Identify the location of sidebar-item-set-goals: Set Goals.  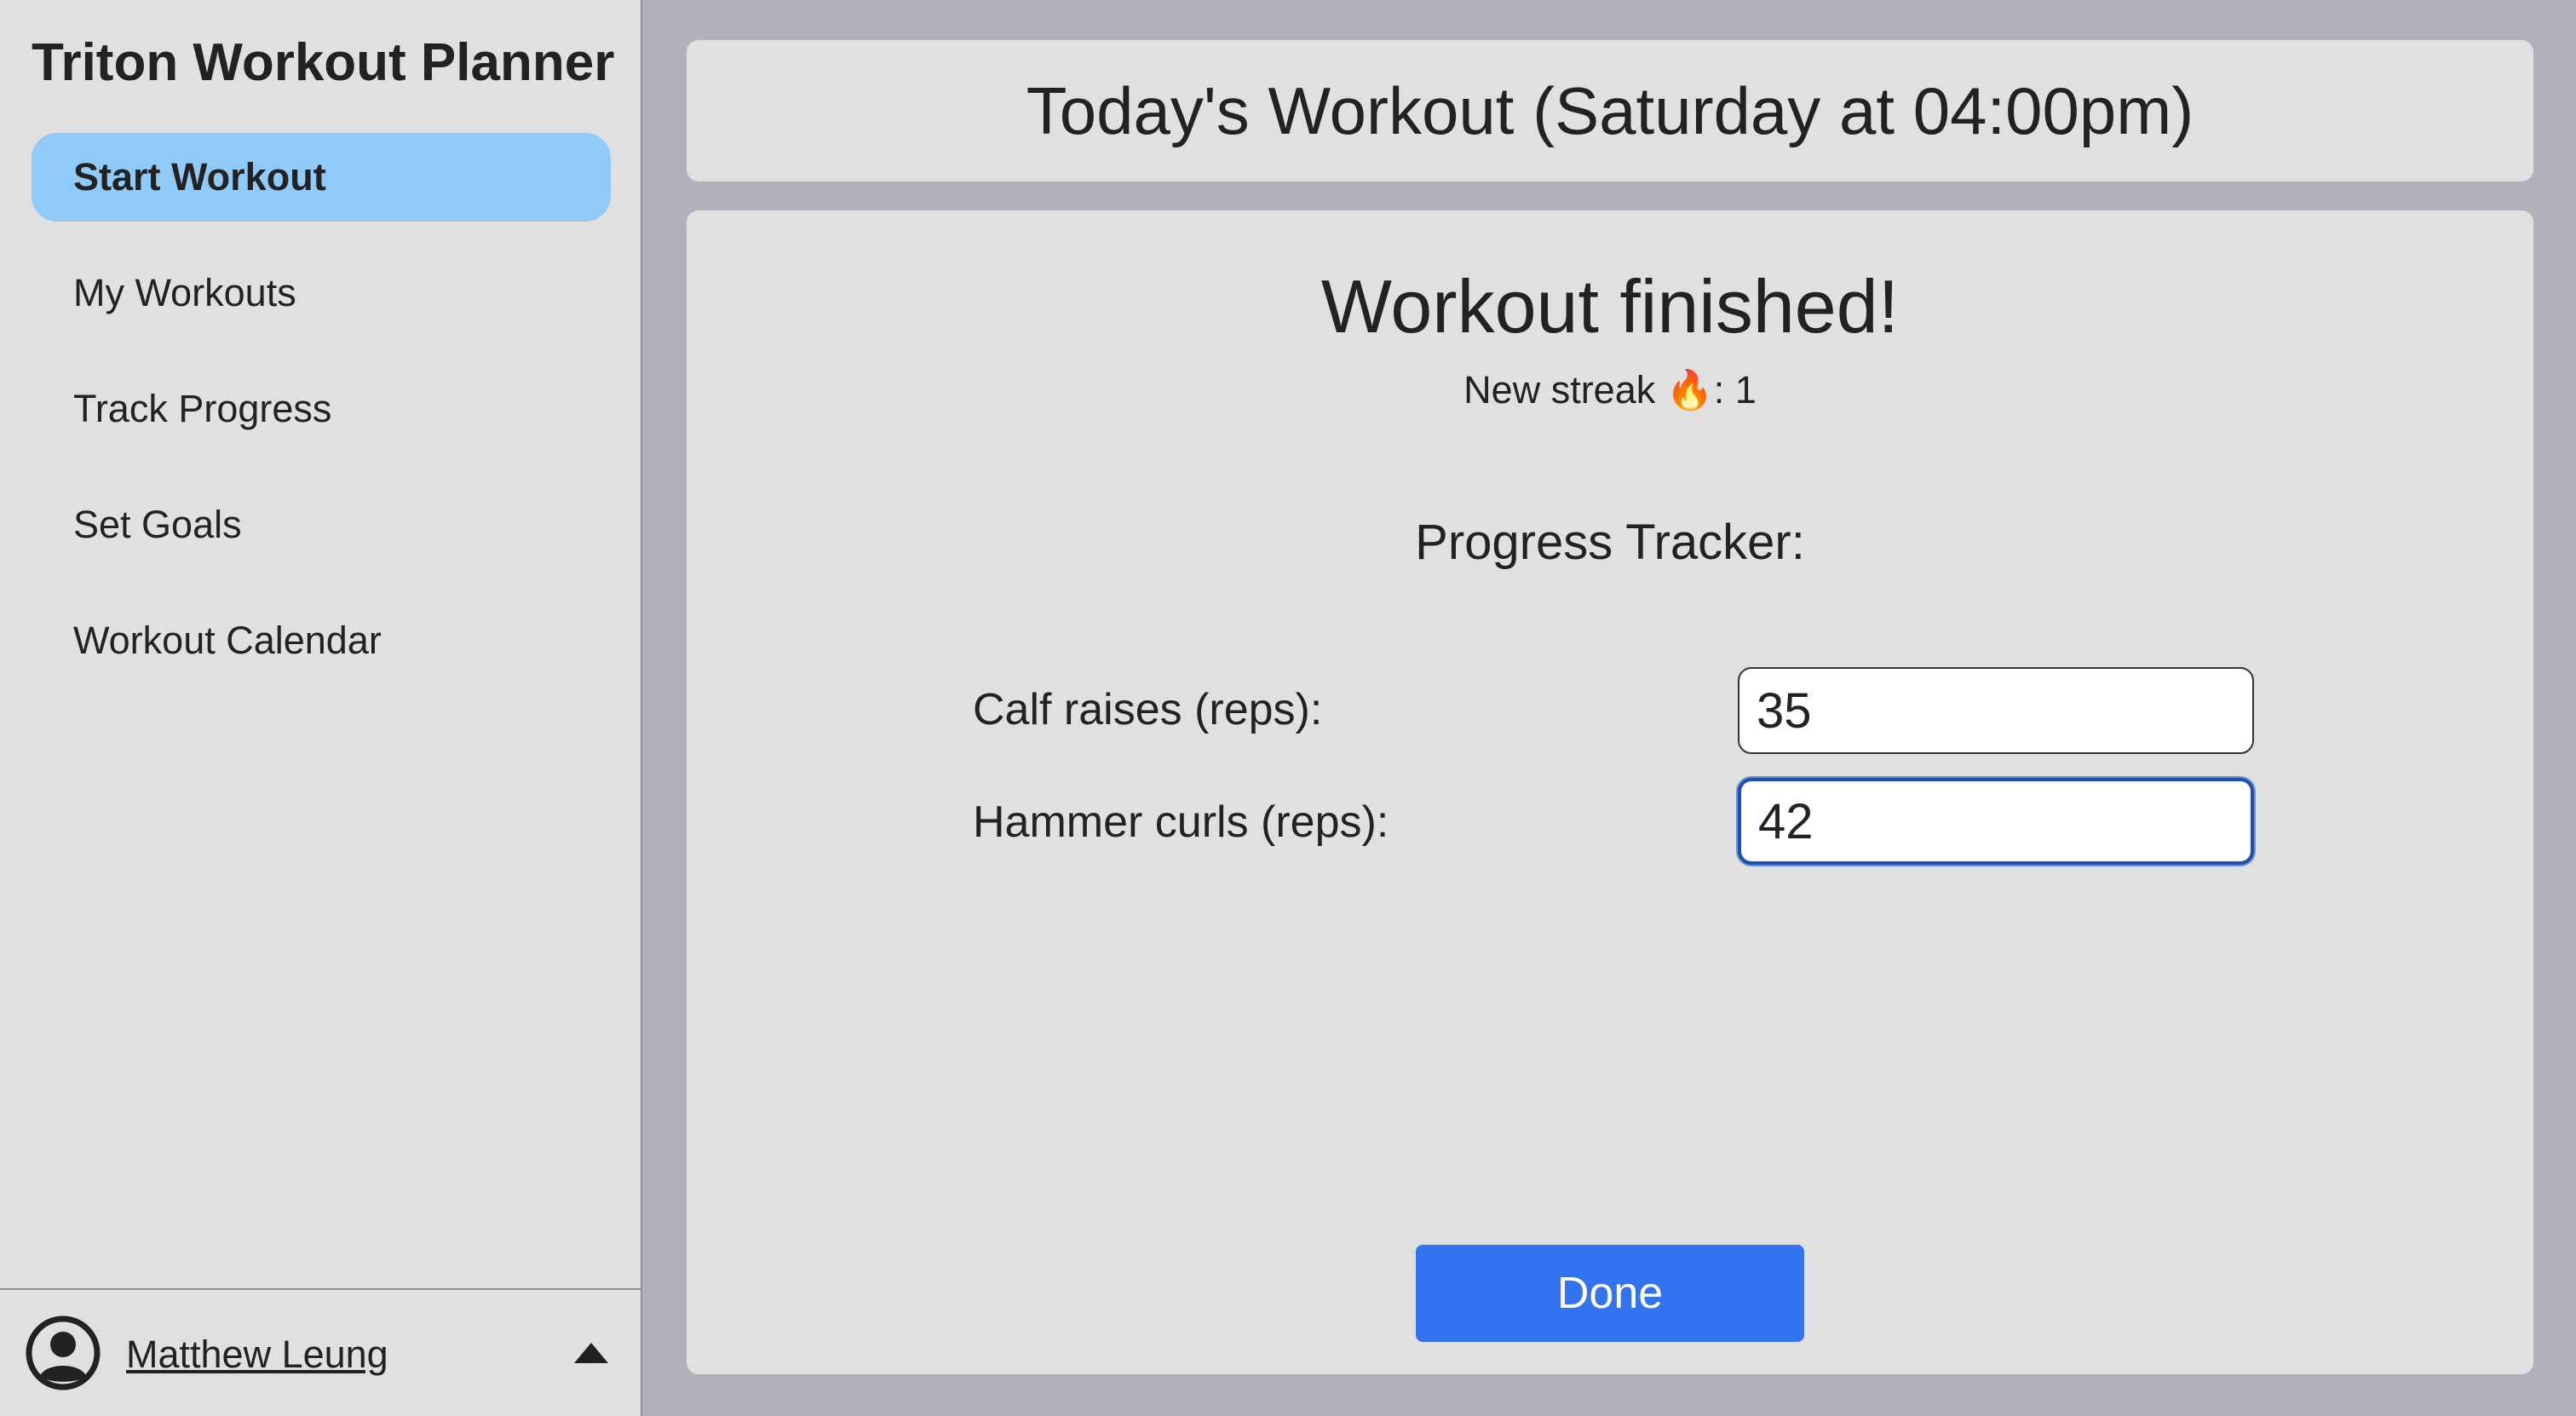
(322, 525).